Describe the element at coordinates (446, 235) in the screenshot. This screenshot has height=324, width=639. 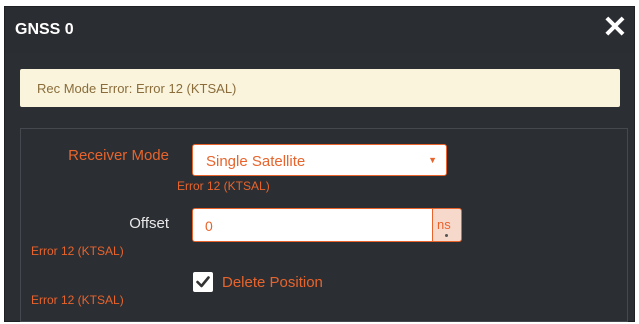
I see `unit-dot` at that location.